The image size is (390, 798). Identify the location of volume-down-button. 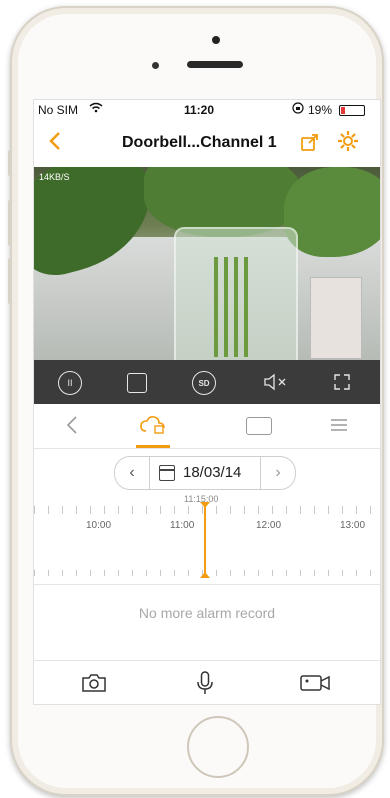
(10, 281).